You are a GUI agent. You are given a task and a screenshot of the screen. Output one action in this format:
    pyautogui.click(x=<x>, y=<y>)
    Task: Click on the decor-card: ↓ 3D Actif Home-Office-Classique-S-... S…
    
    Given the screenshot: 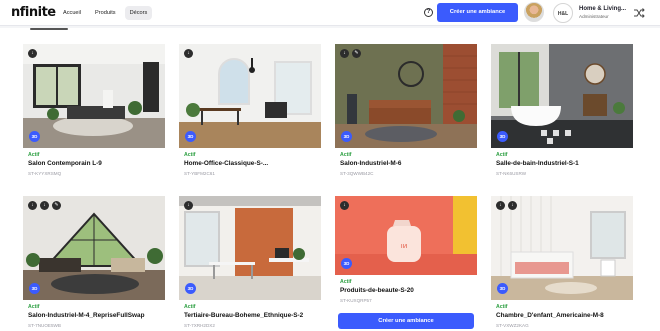 What is the action you would take?
    pyautogui.click(x=250, y=110)
    